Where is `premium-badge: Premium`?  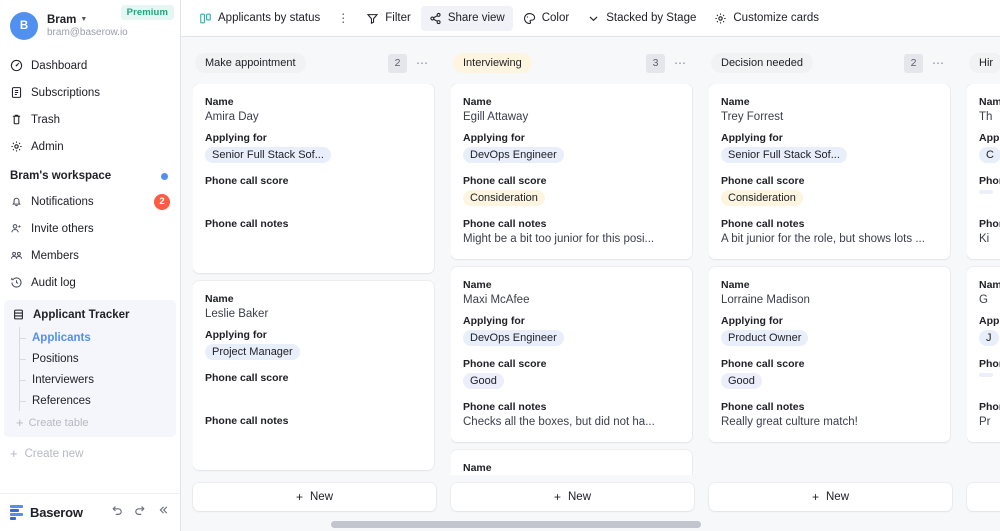 premium-badge: Premium is located at coordinates (147, 12).